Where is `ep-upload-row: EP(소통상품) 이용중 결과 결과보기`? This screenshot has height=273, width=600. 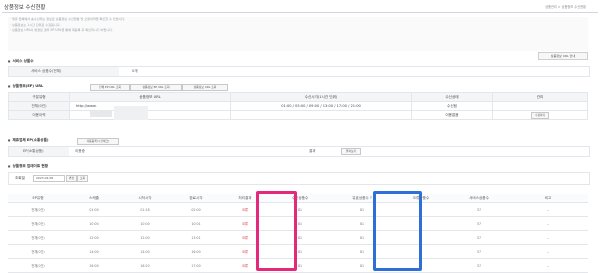
ep-upload-row: EP(소통상품) 이용중 결과 결과보기 is located at coordinates (299, 151).